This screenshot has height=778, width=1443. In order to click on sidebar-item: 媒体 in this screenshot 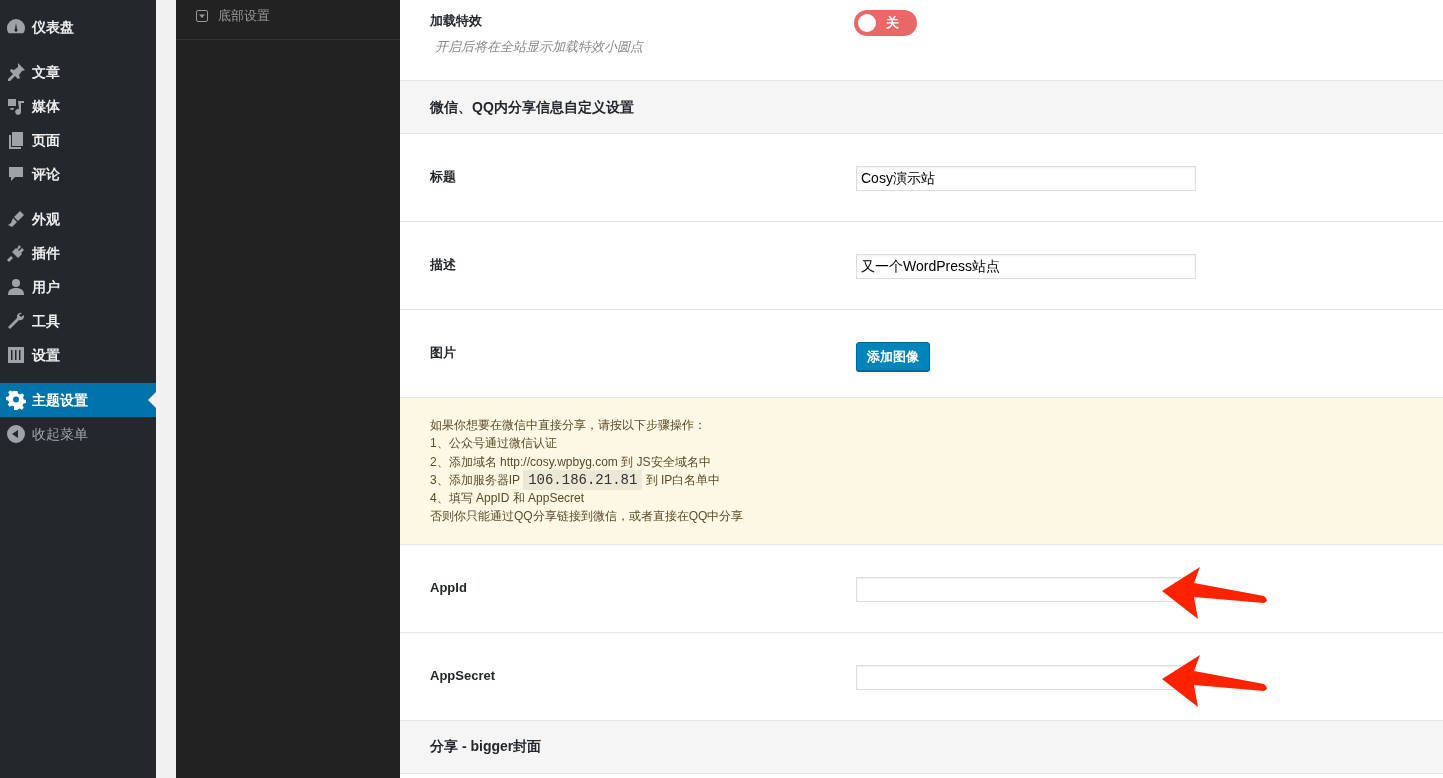, I will do `click(78, 106)`.